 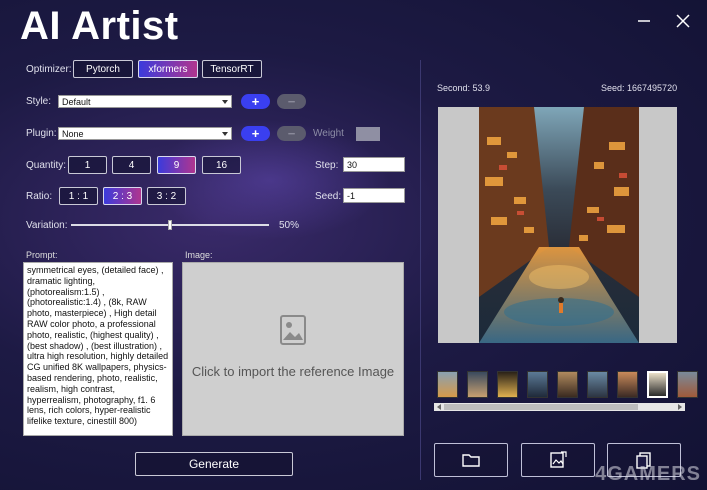 I want to click on export-image-icon, so click(x=558, y=459).